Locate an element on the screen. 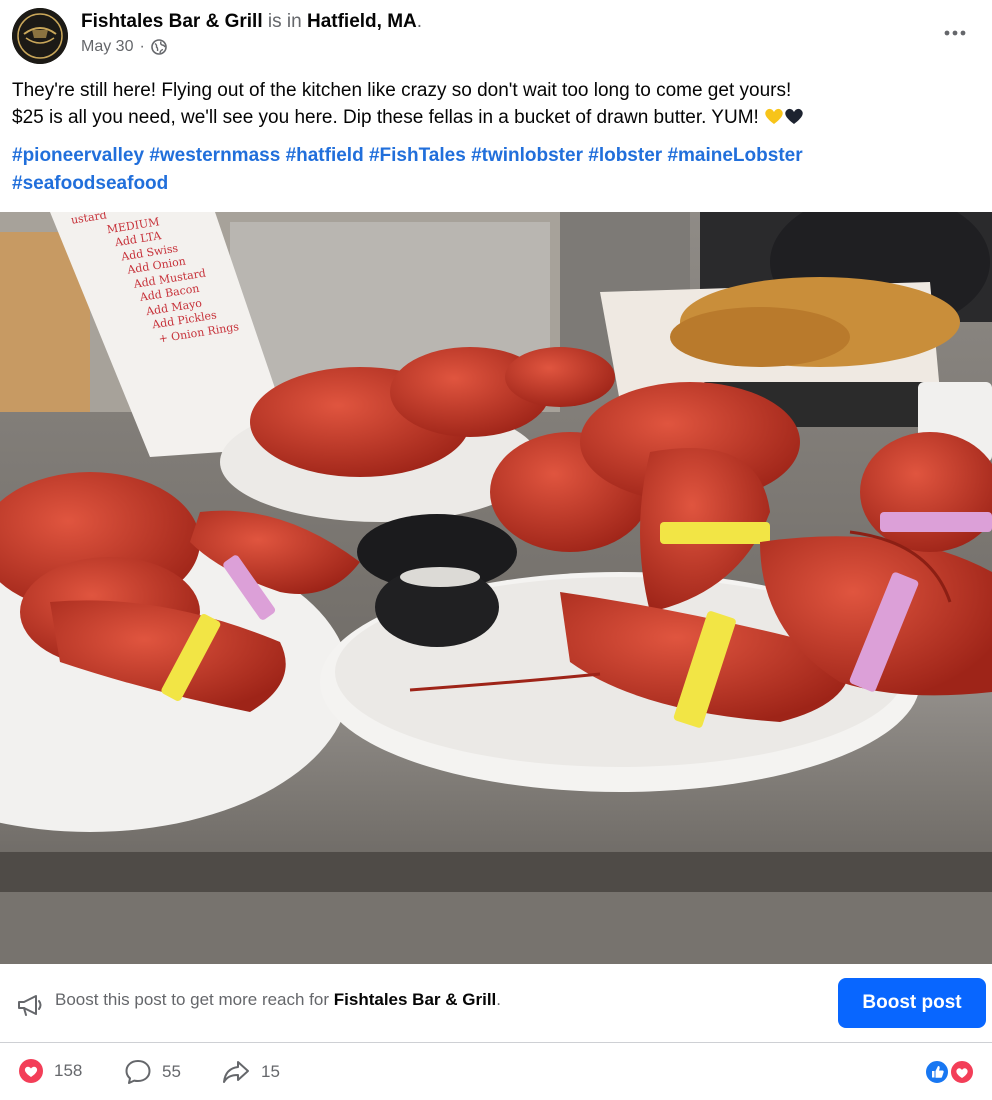 This screenshot has width=992, height=1100. logo-icon is located at coordinates (40, 36).